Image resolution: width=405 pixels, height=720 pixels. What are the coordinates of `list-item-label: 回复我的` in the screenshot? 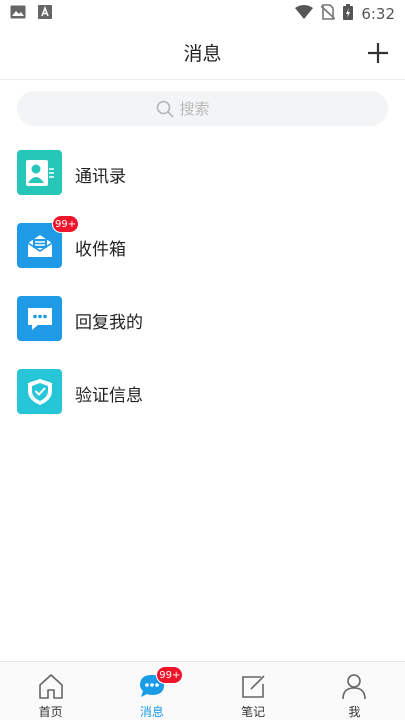 It's located at (109, 323).